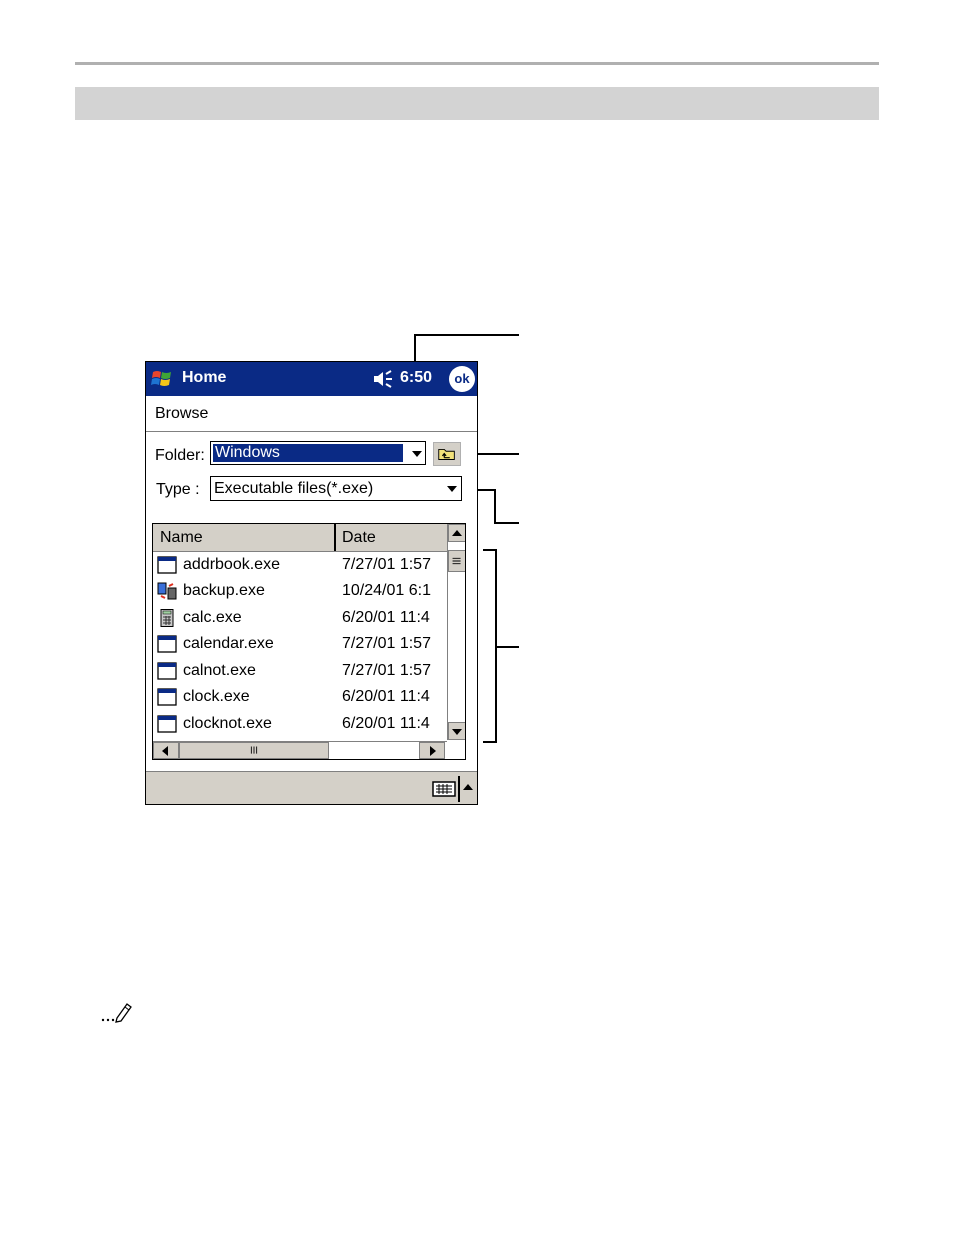 The image size is (954, 1235). I want to click on type-dropdown: Executable files(*.exe), so click(336, 488).